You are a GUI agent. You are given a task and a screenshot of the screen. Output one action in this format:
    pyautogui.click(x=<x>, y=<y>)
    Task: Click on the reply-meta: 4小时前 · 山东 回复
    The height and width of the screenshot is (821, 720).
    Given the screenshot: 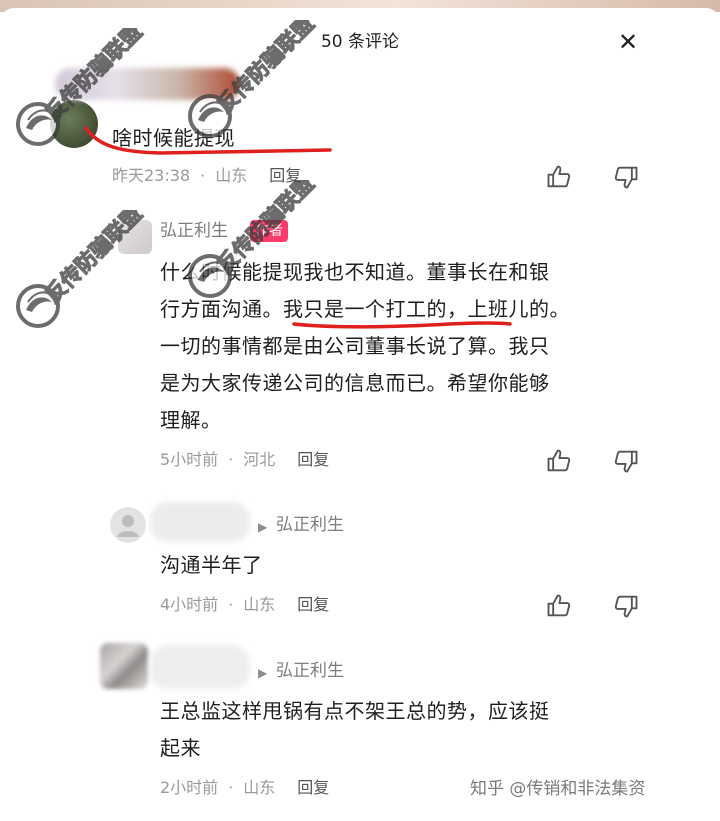 What is the action you would take?
    pyautogui.click(x=244, y=605)
    